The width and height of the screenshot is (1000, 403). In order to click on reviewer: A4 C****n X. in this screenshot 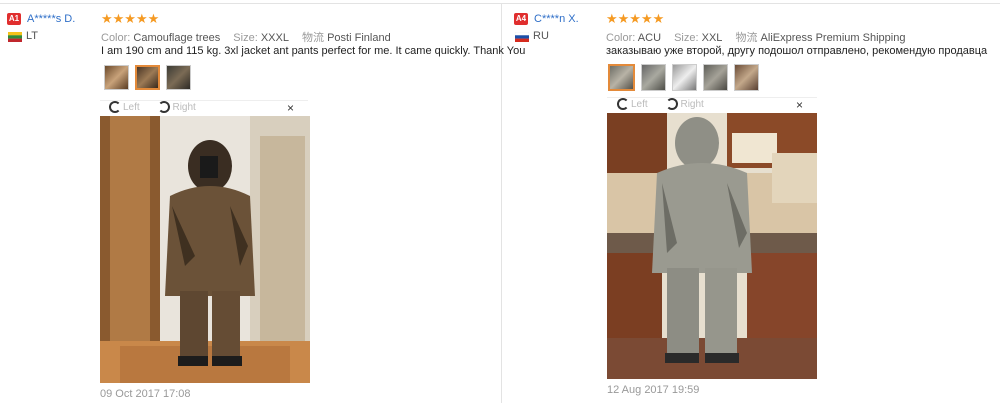, I will do `click(546, 19)`.